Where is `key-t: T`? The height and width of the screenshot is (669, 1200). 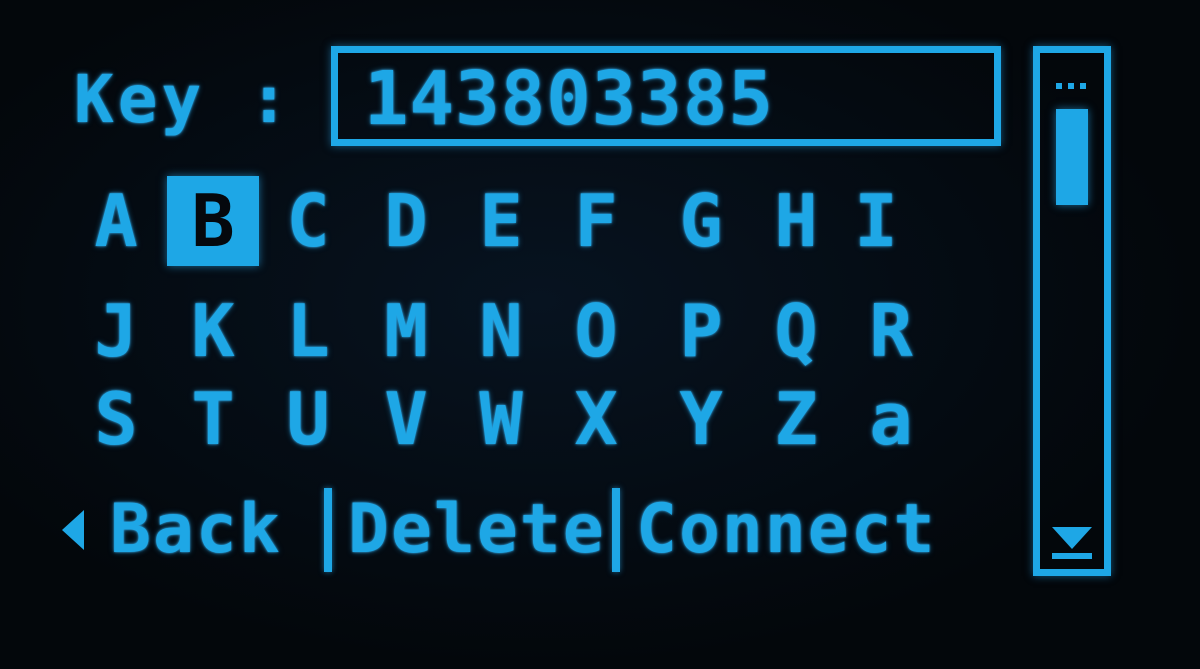
key-t: T is located at coordinates (213, 419).